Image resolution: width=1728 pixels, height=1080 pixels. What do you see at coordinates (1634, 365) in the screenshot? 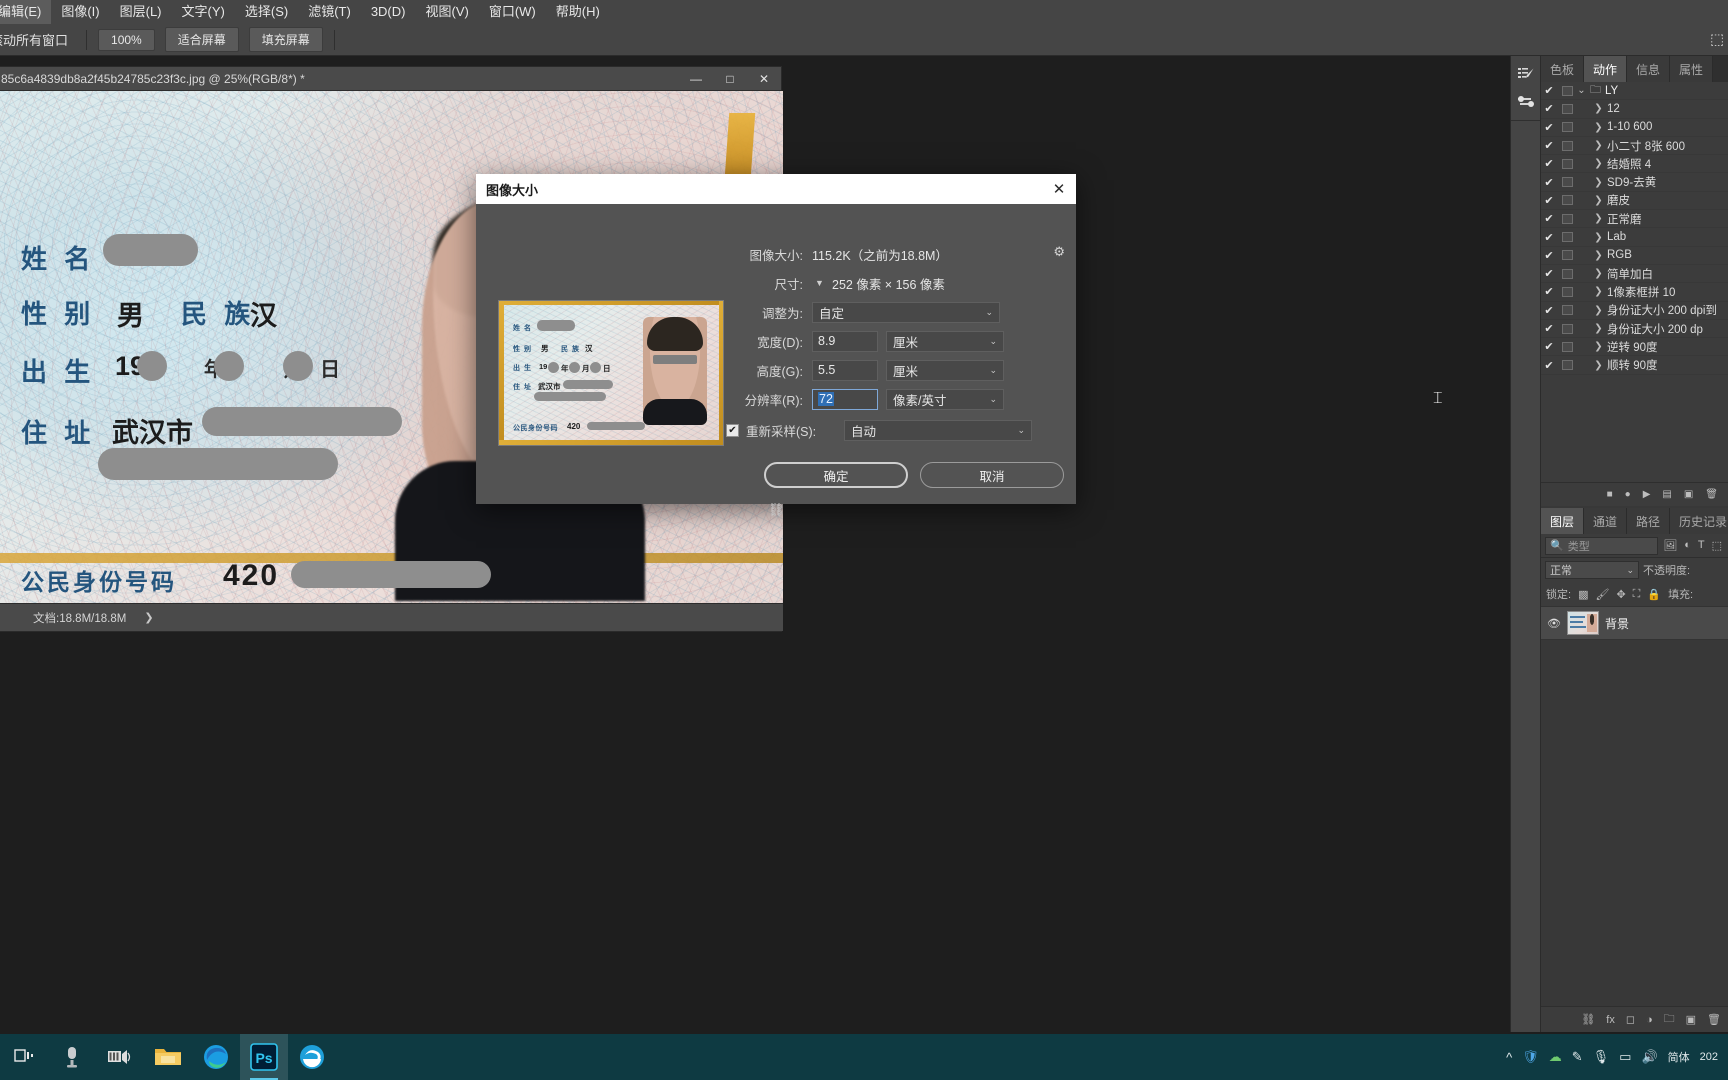
I see `action-row-rotate-cw-90: ✔ ❯ 顺转 90度` at bounding box center [1634, 365].